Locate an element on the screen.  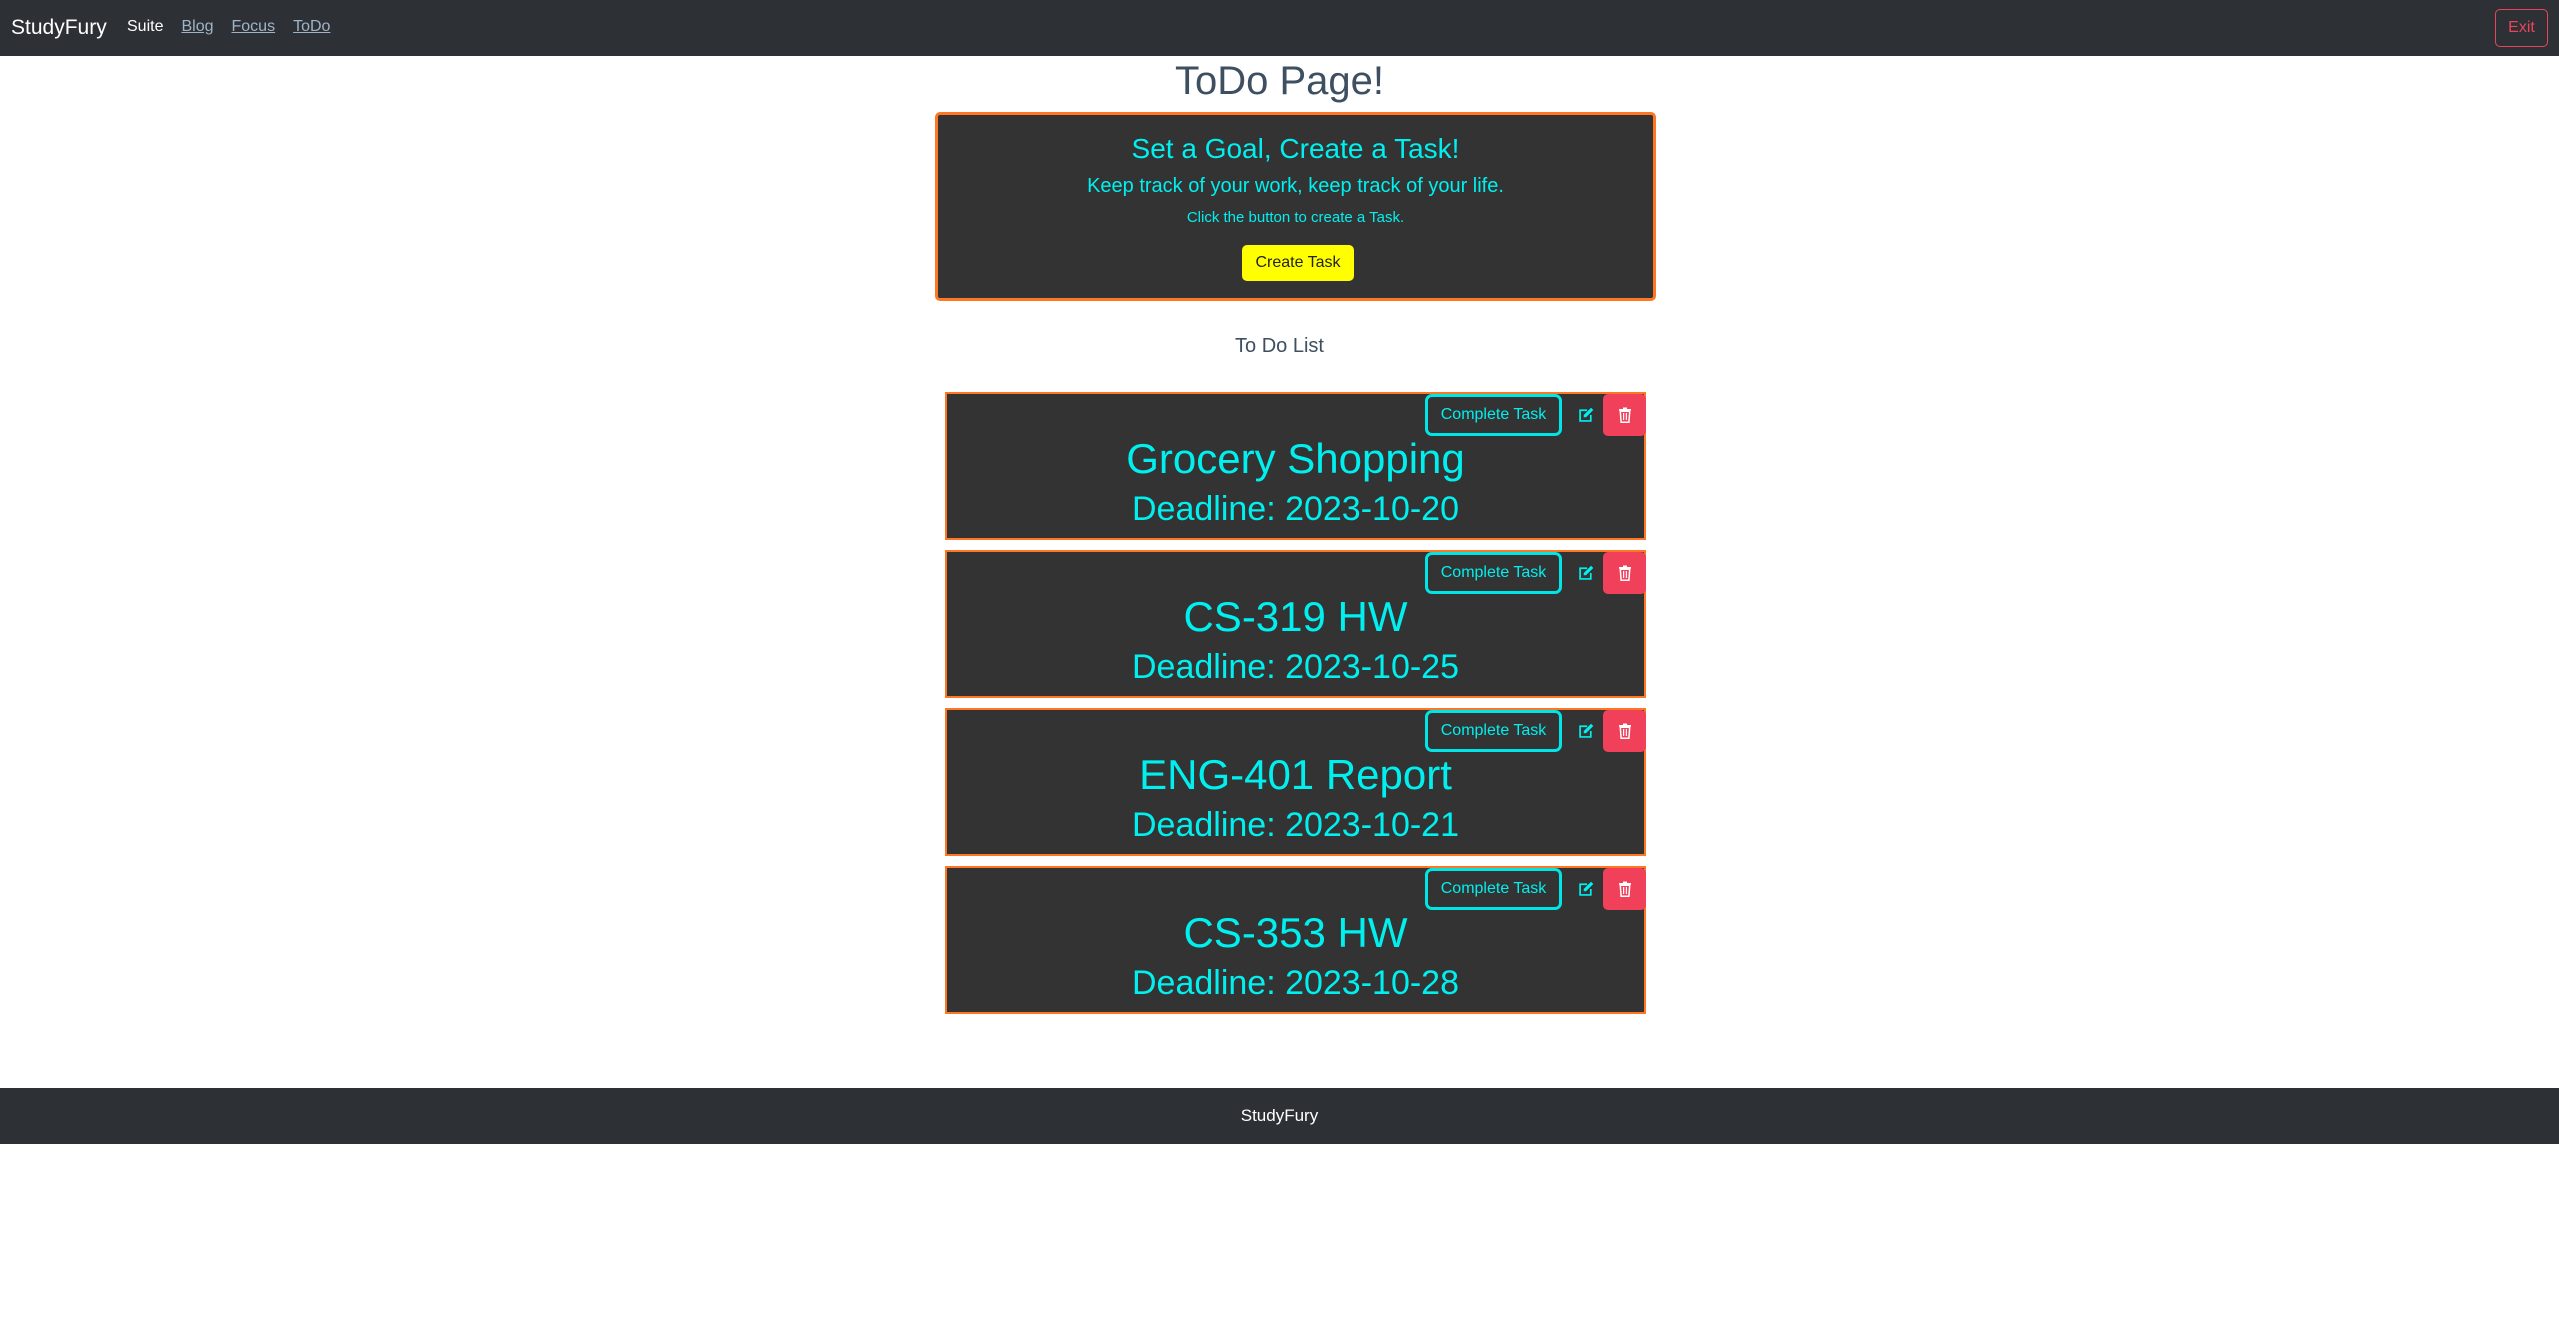
footer-brand: StudyFury is located at coordinates (1279, 1115).